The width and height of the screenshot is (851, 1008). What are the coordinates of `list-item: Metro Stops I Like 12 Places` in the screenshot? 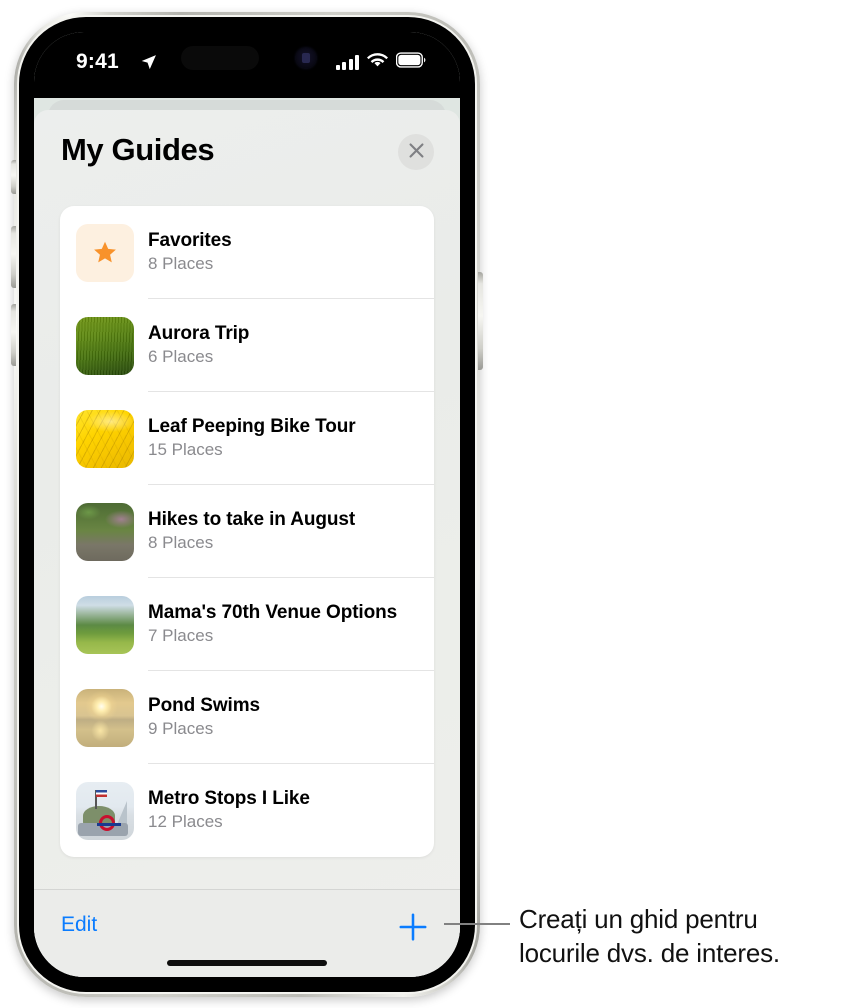 It's located at (247, 810).